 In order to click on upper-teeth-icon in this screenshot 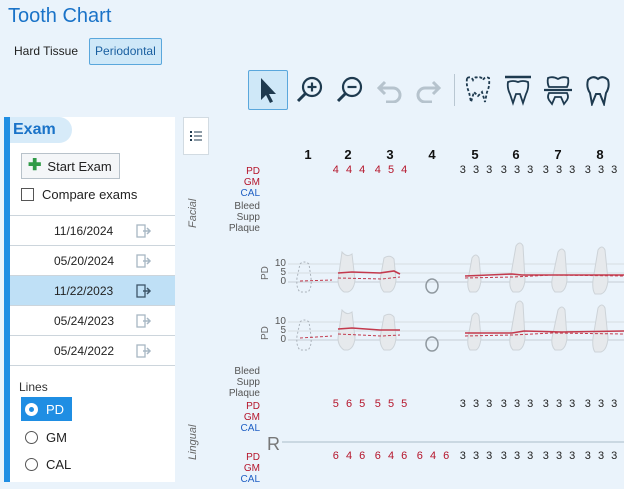, I will do `click(478, 89)`.